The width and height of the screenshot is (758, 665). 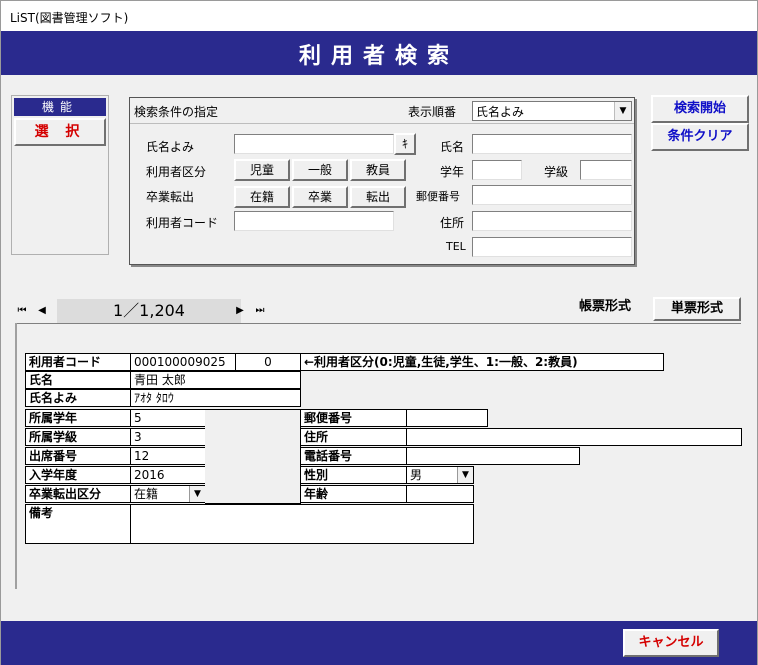 What do you see at coordinates (42, 311) in the screenshot?
I see `prev-record-icon: ◀` at bounding box center [42, 311].